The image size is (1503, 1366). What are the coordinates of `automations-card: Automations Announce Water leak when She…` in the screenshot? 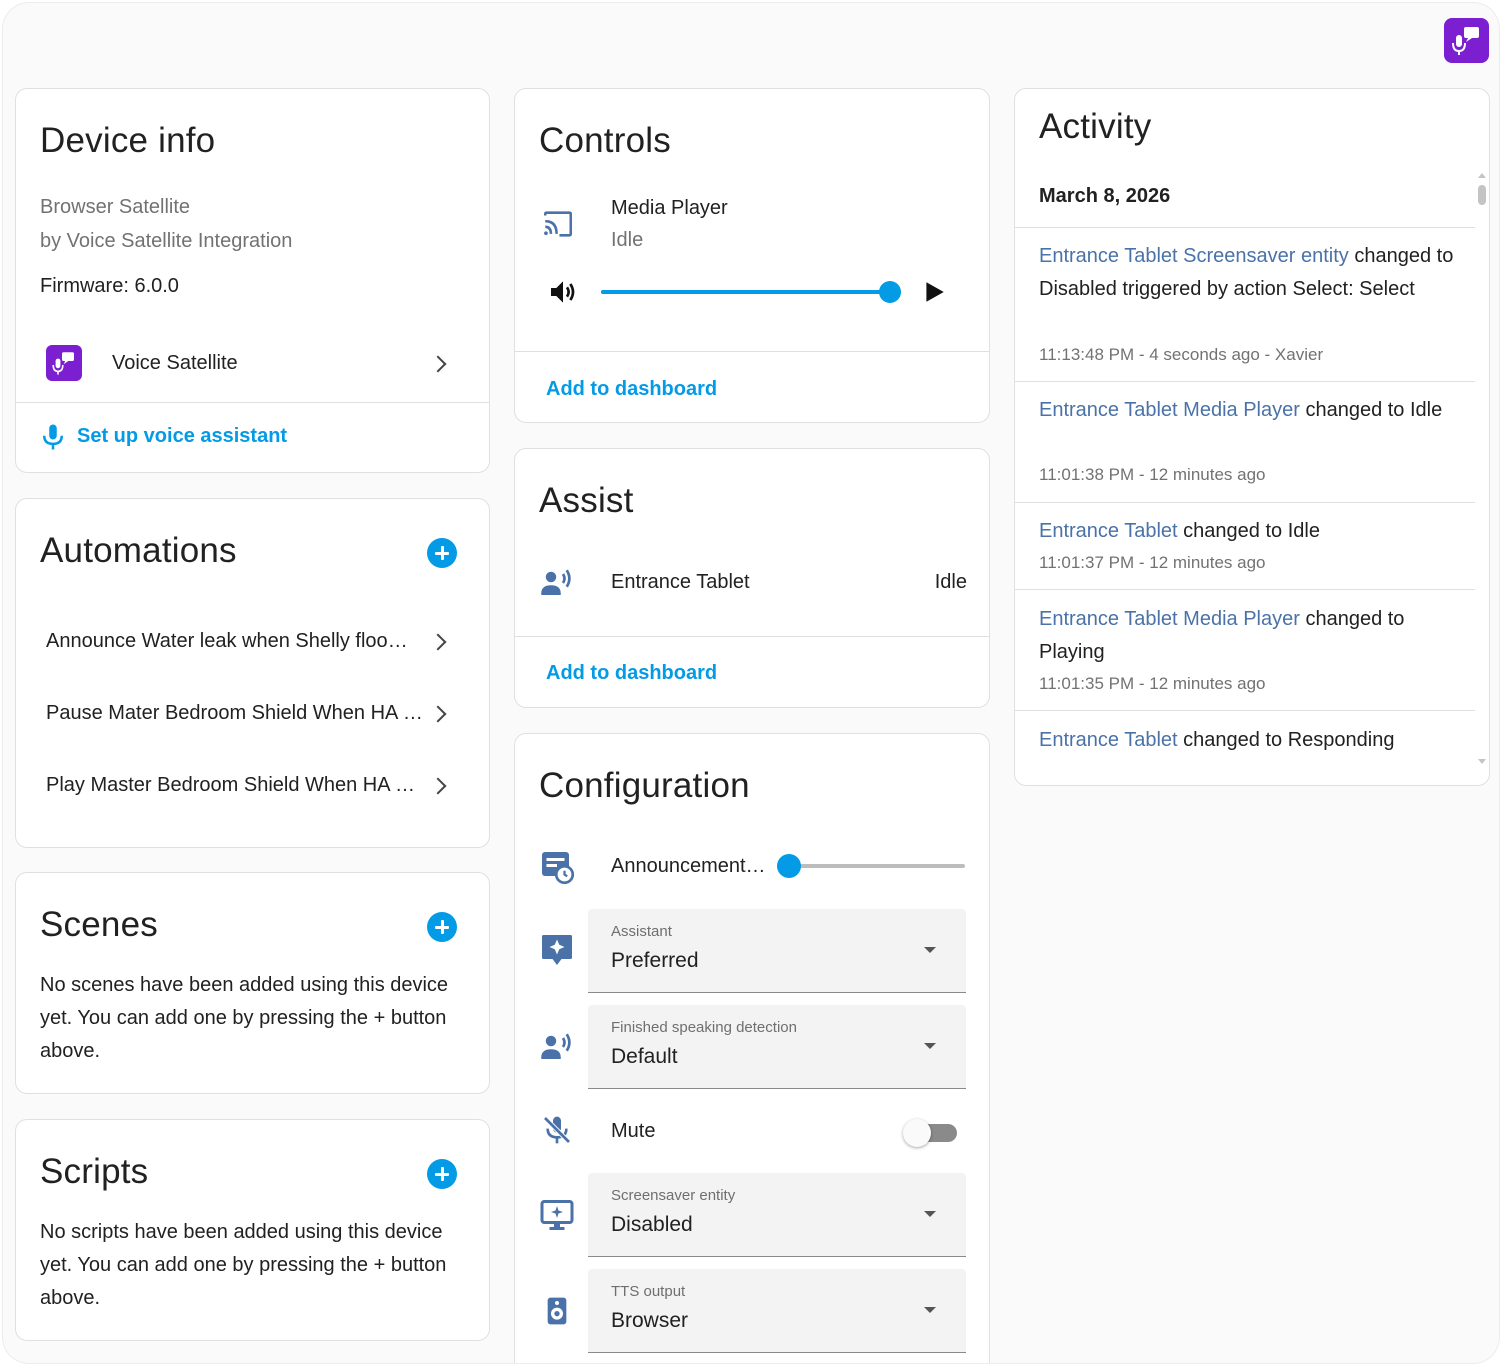 It's located at (252, 673).